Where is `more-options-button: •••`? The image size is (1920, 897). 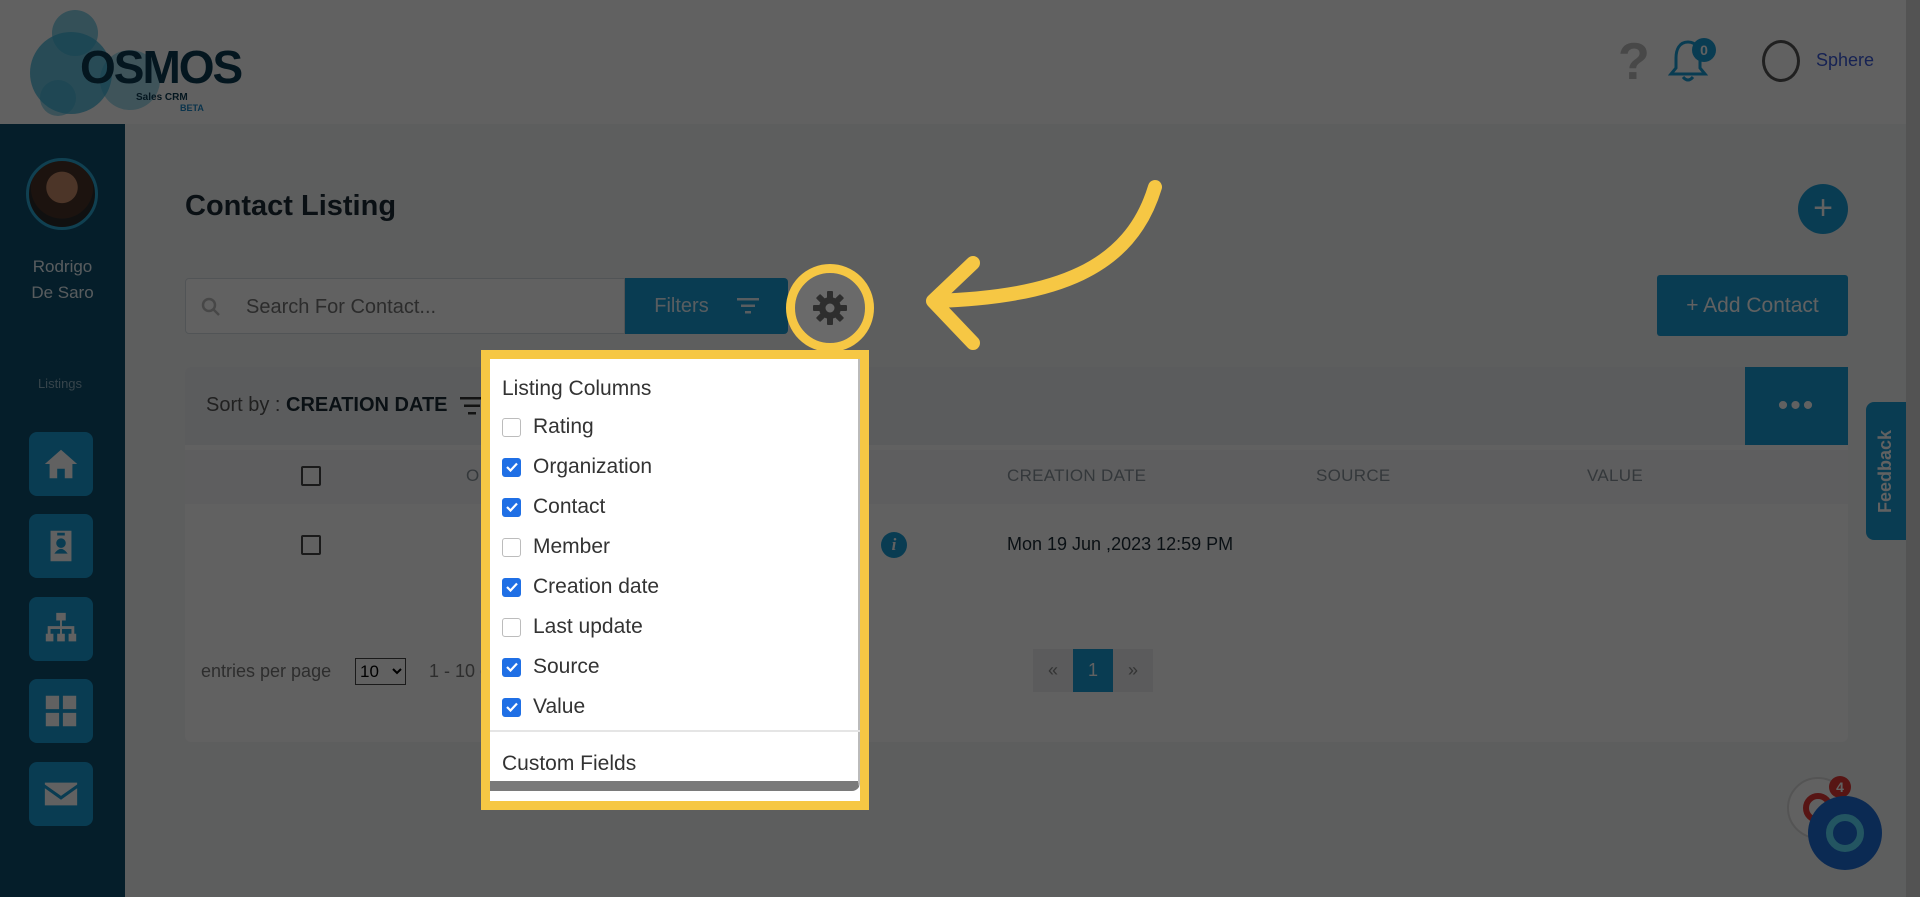
more-options-button: ••• is located at coordinates (1796, 406).